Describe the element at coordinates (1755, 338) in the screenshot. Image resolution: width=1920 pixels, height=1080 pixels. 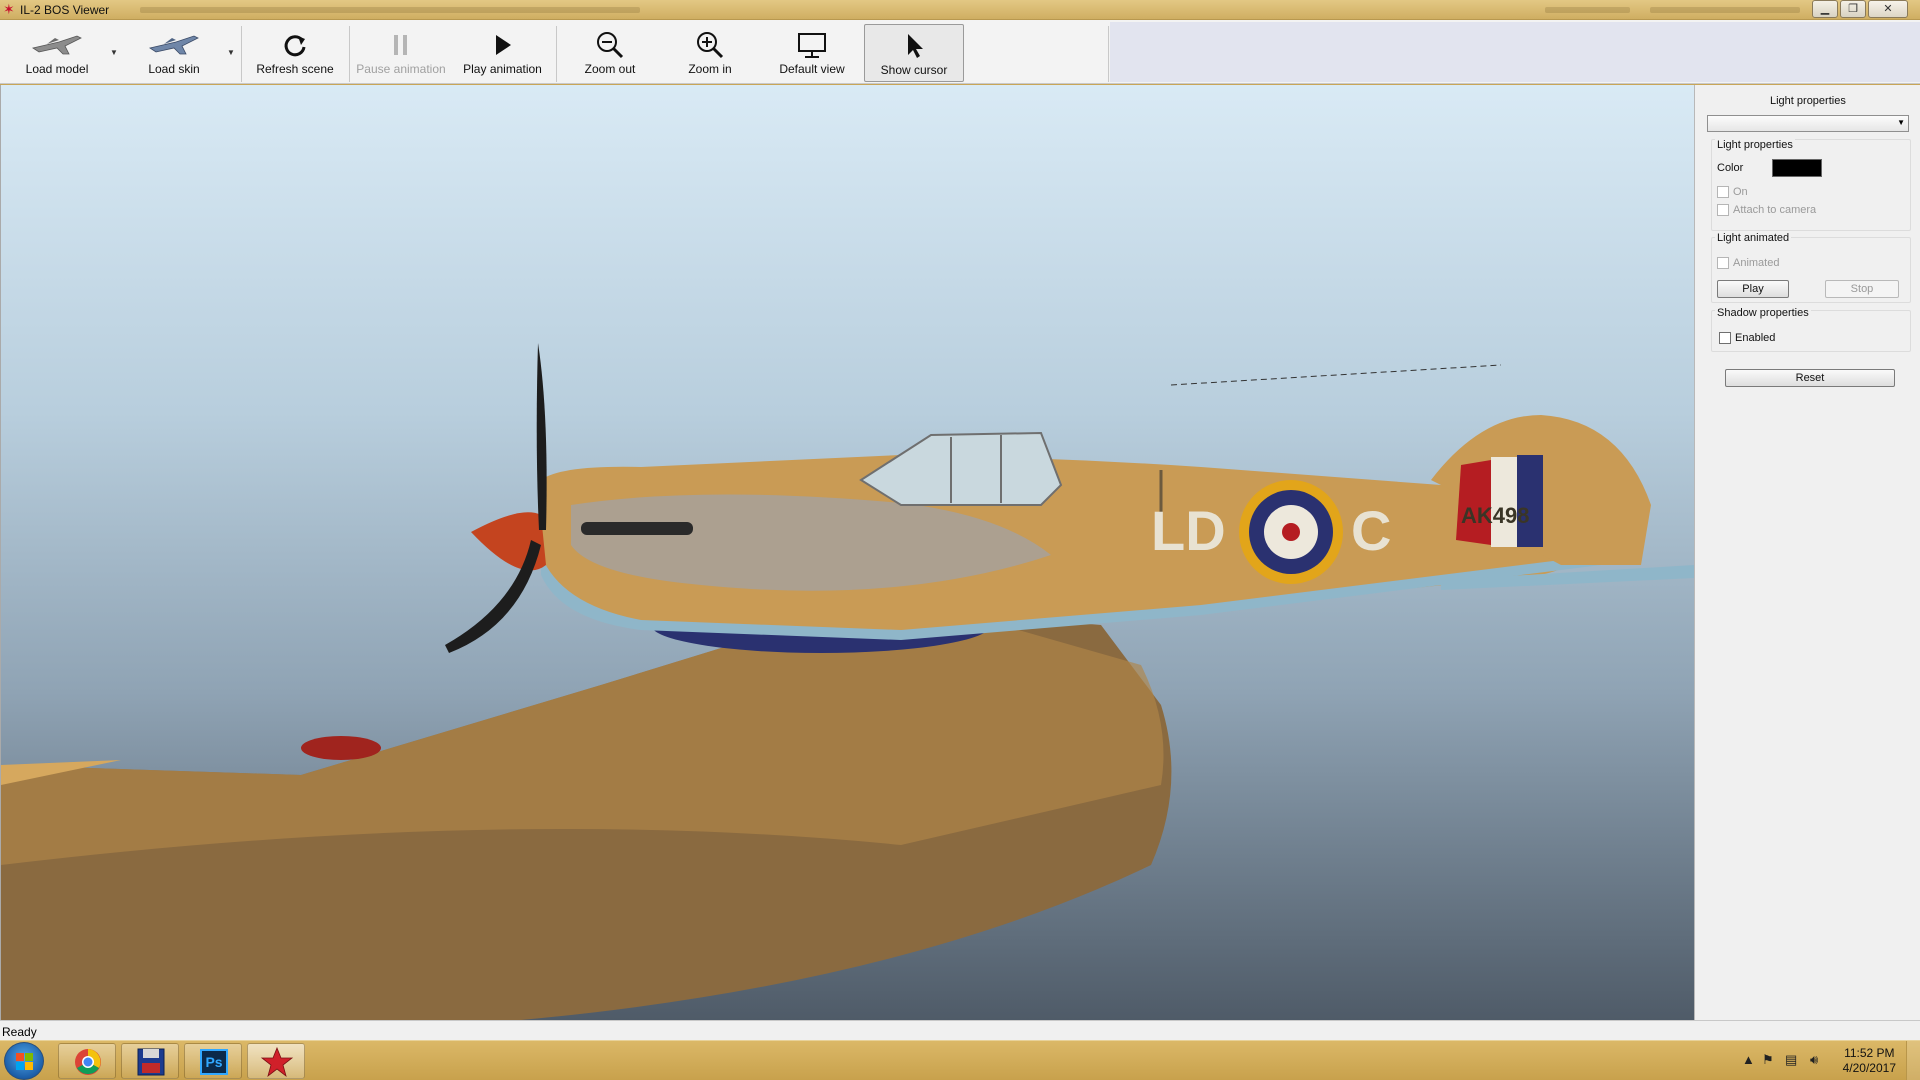
I see `shadow-enabled-label: Enabled` at that location.